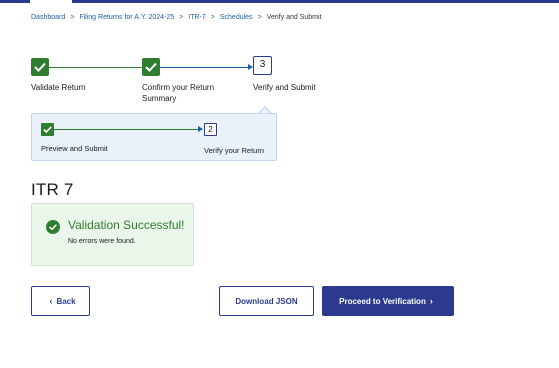 The image size is (559, 368). What do you see at coordinates (284, 87) in the screenshot?
I see `step-3-label: Verify and Submit` at bounding box center [284, 87].